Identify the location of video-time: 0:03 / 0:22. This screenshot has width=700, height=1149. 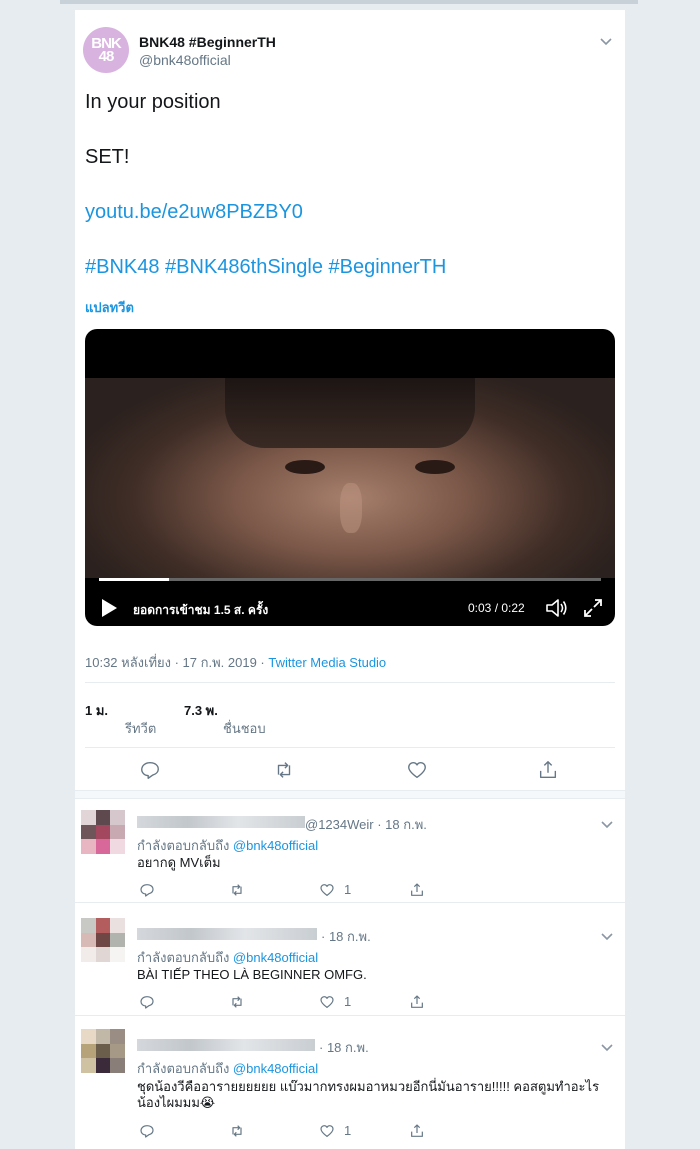
(496, 608).